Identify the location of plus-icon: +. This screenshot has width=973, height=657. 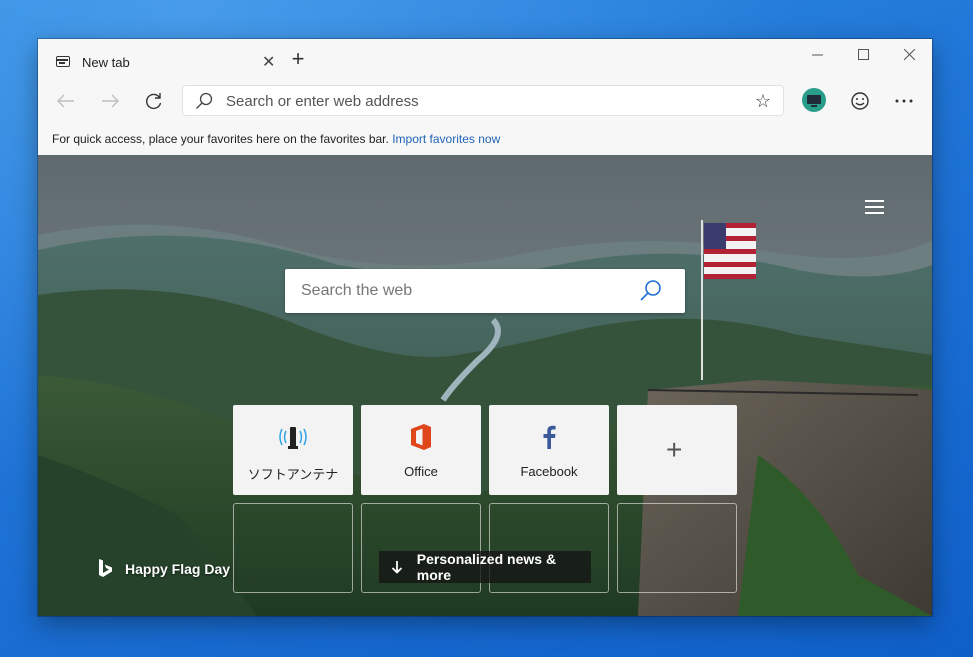
(674, 449).